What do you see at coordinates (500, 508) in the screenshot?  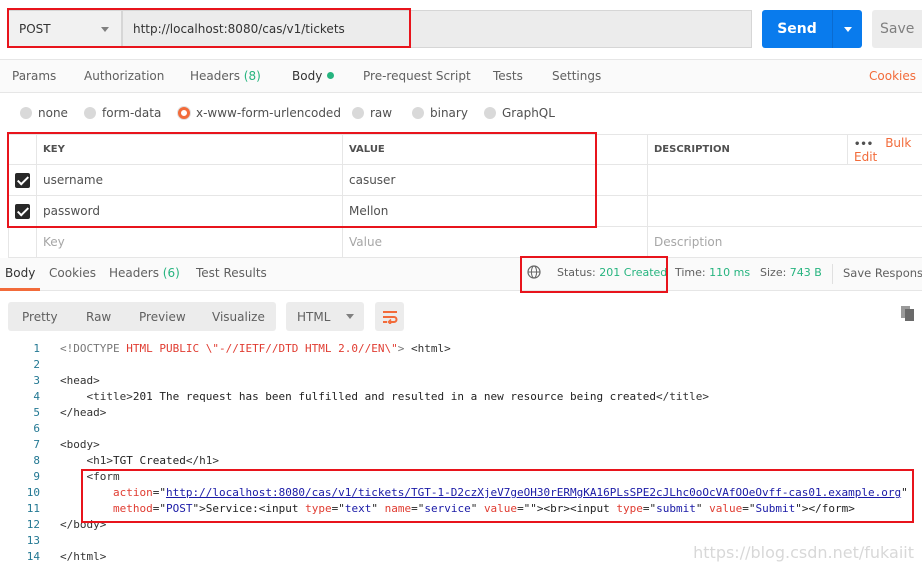 I see `code-token: value` at bounding box center [500, 508].